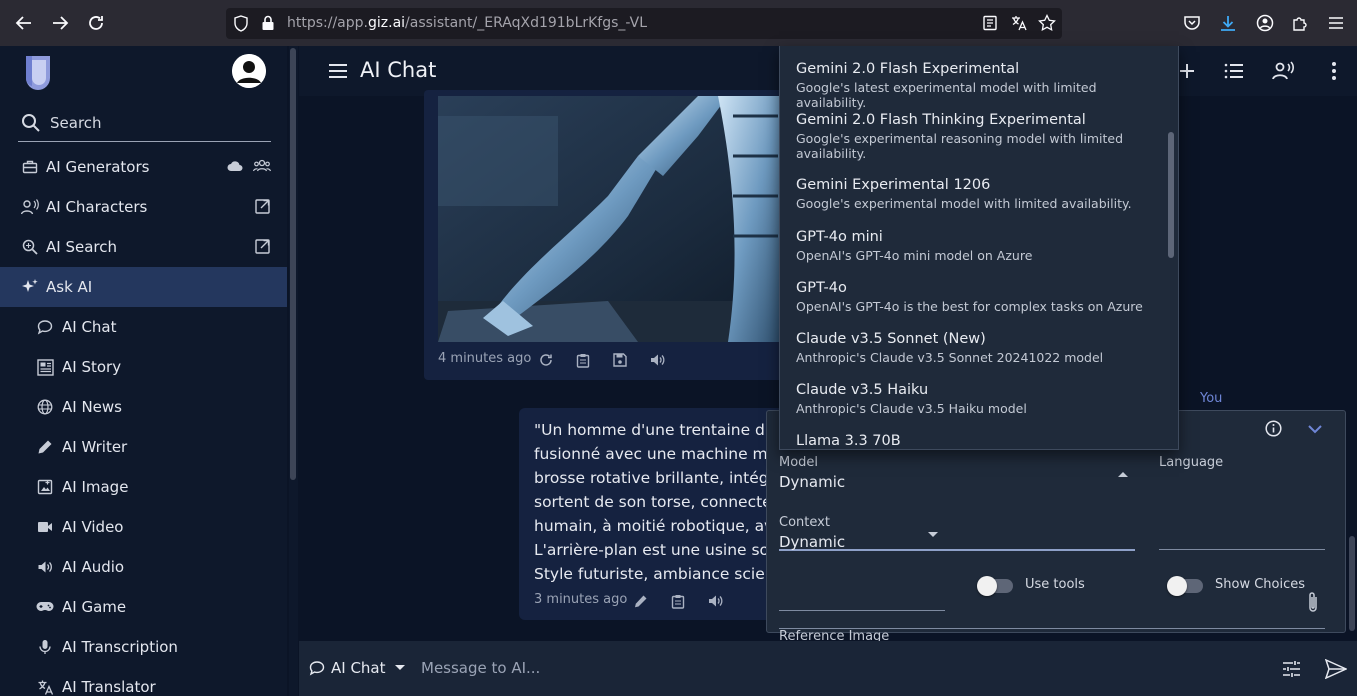 This screenshot has width=1357, height=696. Describe the element at coordinates (143, 327) in the screenshot. I see `sidebar-item-ai-chat: AI Chat` at that location.